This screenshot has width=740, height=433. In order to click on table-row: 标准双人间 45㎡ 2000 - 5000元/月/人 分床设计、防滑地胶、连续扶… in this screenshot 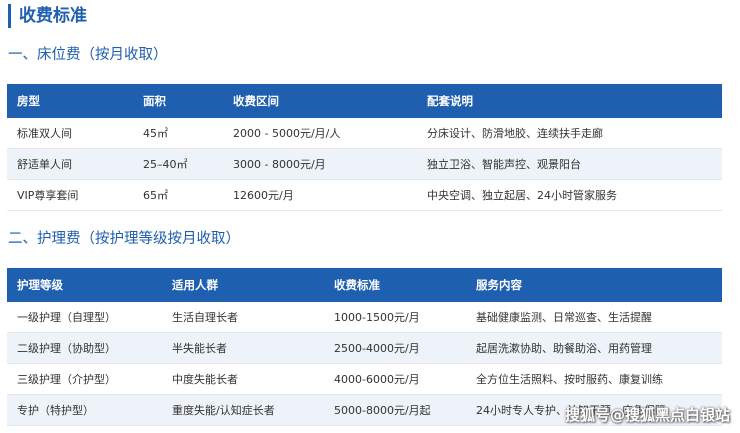, I will do `click(364, 133)`.